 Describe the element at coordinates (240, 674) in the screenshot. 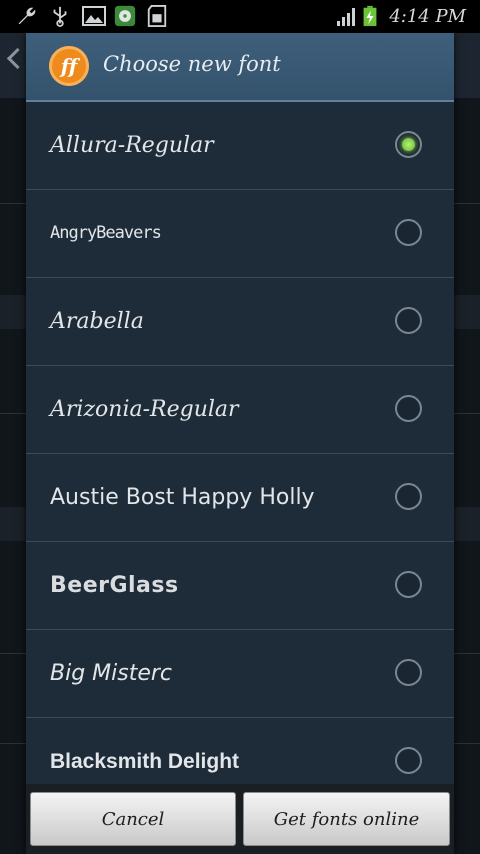

I see `font-row-big-misterc: Big Misterc` at that location.